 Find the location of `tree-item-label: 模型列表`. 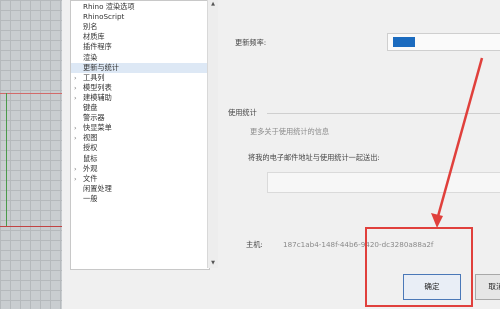

tree-item-label: 模型列表 is located at coordinates (97, 87).